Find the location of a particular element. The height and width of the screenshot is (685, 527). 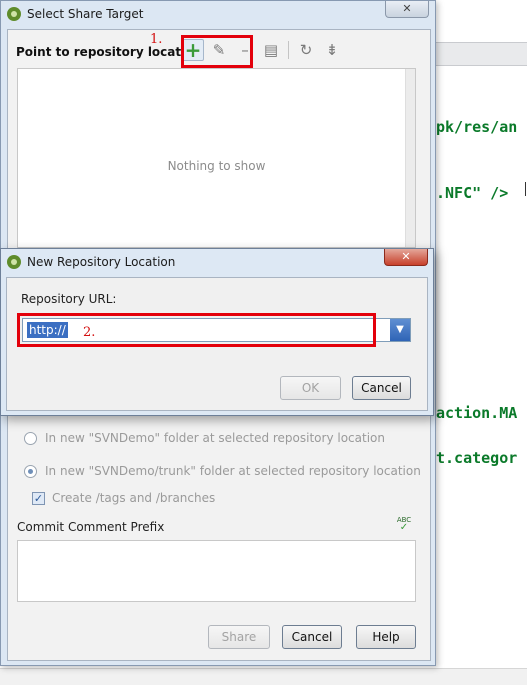

annotation-step-1: 1. is located at coordinates (156, 39).